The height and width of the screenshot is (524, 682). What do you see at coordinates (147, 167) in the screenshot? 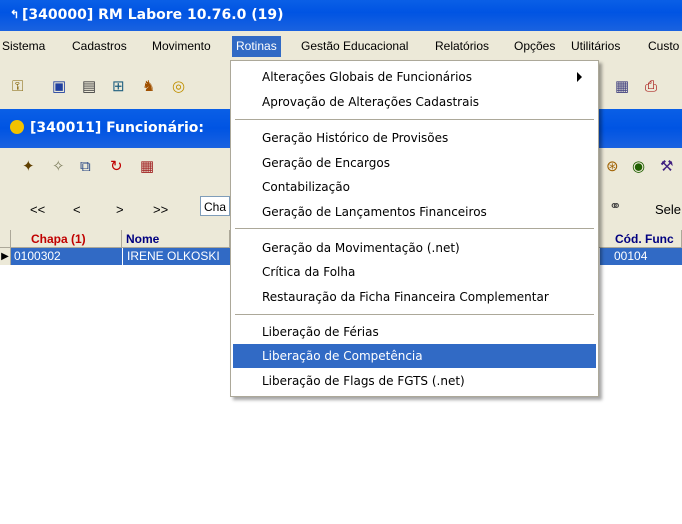
I see `calendar-icon: ▦` at bounding box center [147, 167].